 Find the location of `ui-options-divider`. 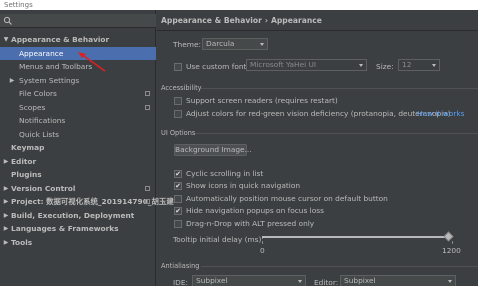

ui-options-divider is located at coordinates (336, 133).